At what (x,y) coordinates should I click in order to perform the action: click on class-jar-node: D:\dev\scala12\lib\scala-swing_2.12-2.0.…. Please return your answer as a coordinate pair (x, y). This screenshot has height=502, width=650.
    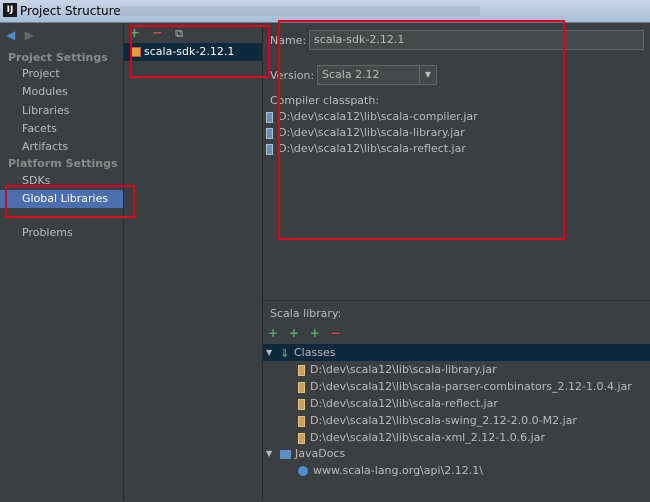
    Looking at the image, I should click on (437, 420).